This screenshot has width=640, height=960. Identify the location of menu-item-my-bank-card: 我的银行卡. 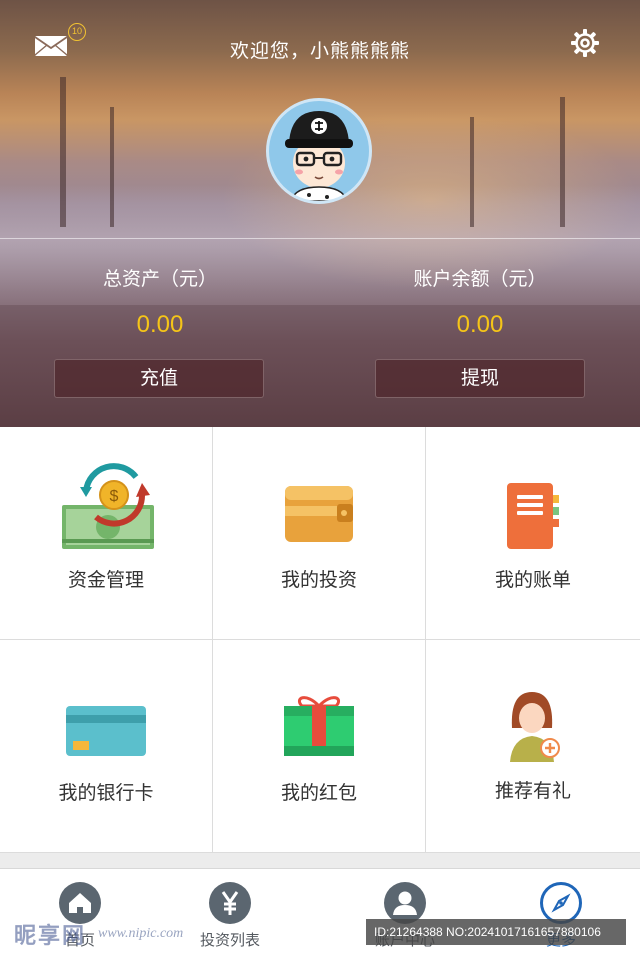
(106, 746).